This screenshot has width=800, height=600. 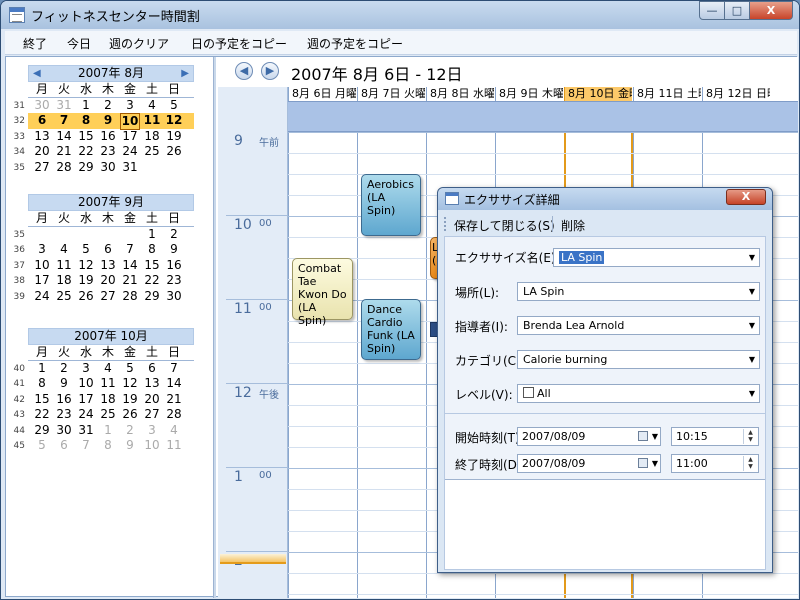 I want to click on dialog-close-button: X, so click(x=746, y=197).